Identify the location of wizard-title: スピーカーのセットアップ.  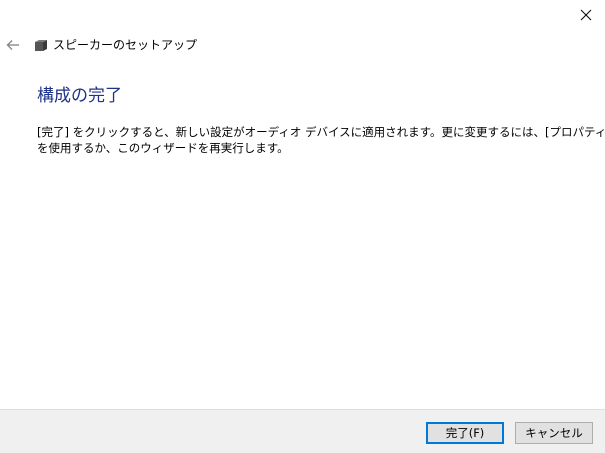
(125, 45).